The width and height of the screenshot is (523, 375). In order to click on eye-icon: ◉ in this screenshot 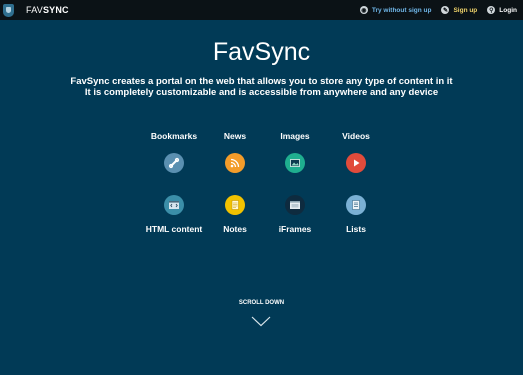, I will do `click(363, 10)`.